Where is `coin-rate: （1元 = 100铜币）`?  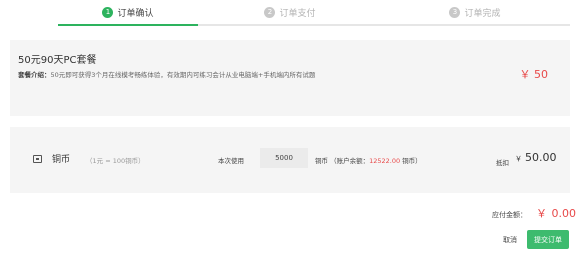 coin-rate: （1元 = 100铜币） is located at coordinates (115, 161).